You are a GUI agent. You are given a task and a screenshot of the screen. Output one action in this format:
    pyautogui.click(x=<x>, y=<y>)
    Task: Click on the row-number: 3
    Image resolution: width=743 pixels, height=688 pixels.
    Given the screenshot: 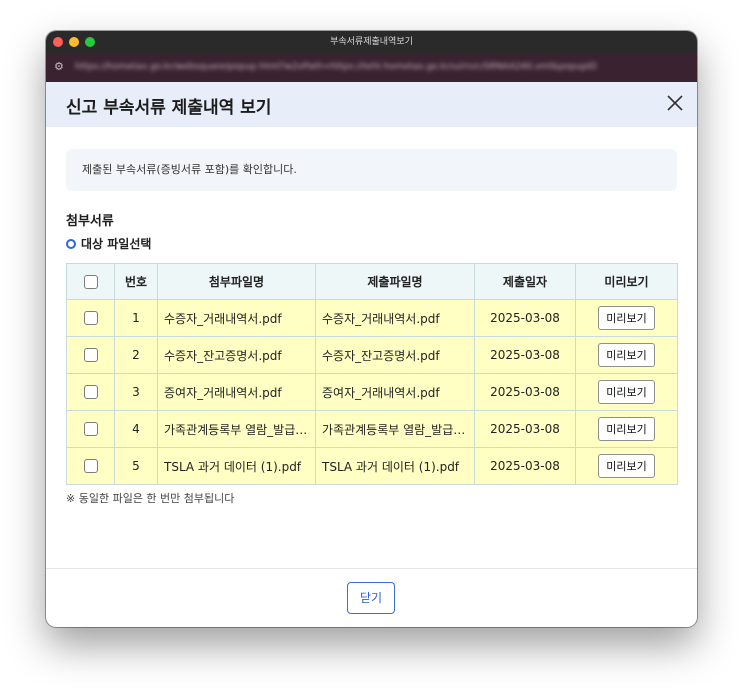 What is the action you would take?
    pyautogui.click(x=136, y=392)
    